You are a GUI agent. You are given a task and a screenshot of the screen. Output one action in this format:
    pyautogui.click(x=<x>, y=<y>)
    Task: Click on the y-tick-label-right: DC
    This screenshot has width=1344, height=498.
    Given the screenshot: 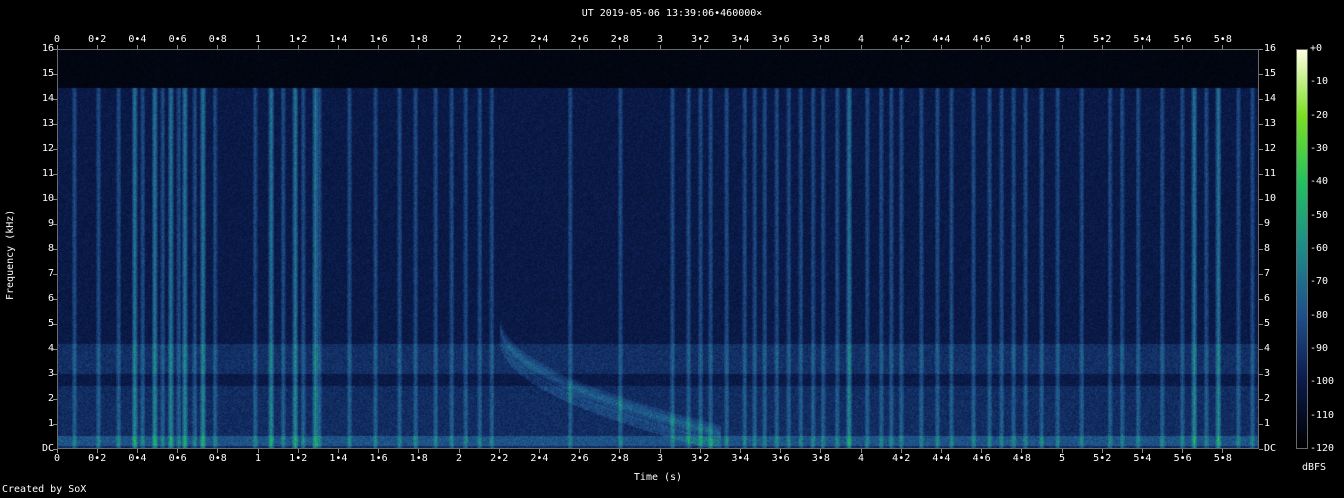 What is the action you would take?
    pyautogui.click(x=1270, y=448)
    